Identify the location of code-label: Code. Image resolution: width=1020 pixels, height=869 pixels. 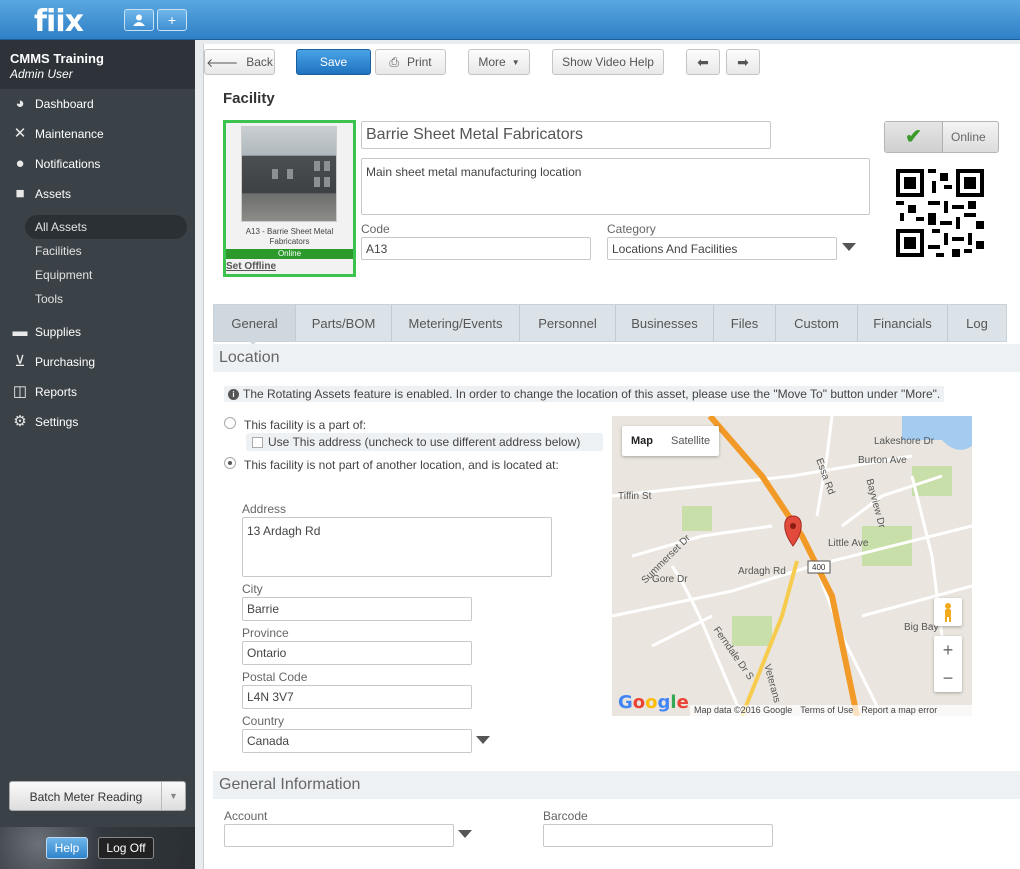
(375, 229).